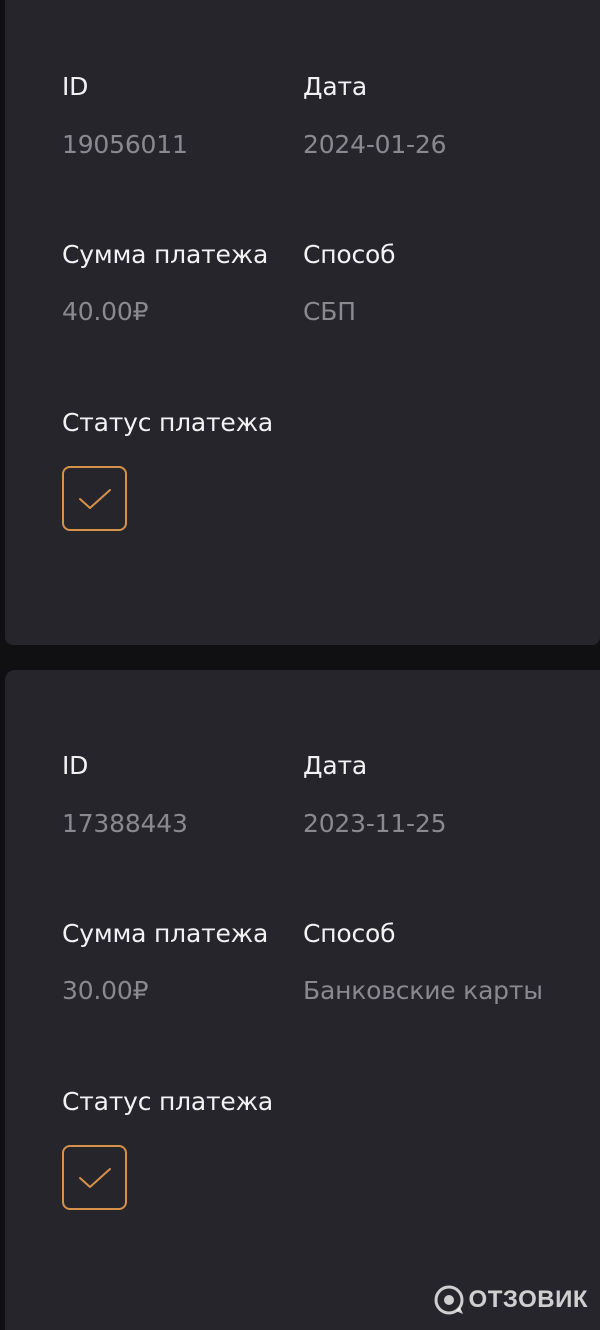 The width and height of the screenshot is (600, 1330). What do you see at coordinates (329, 311) in the screenshot?
I see `method-value: СБП` at bounding box center [329, 311].